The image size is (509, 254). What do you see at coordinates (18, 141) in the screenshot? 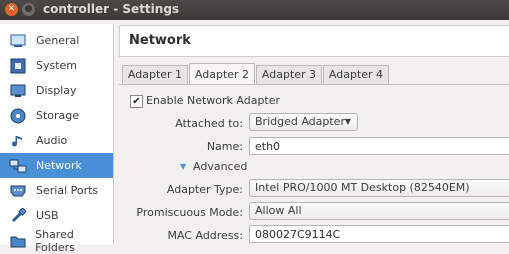
I see `audio-icon` at bounding box center [18, 141].